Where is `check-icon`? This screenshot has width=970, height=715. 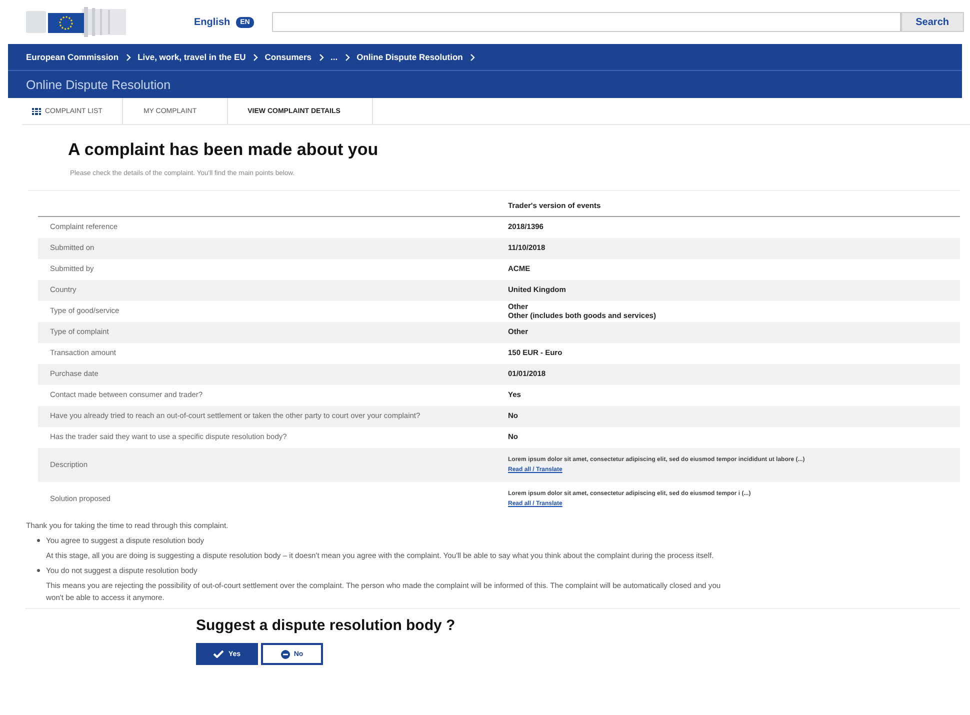 check-icon is located at coordinates (218, 654).